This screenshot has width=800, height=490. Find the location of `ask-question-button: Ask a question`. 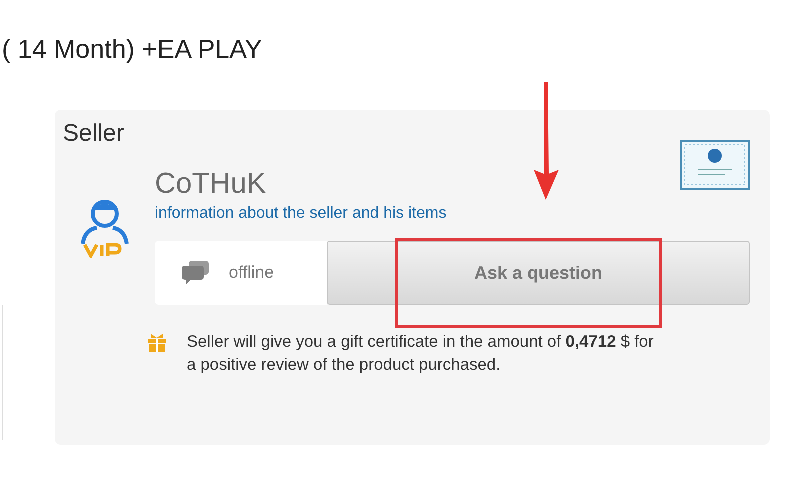

ask-question-button: Ask a question is located at coordinates (538, 273).